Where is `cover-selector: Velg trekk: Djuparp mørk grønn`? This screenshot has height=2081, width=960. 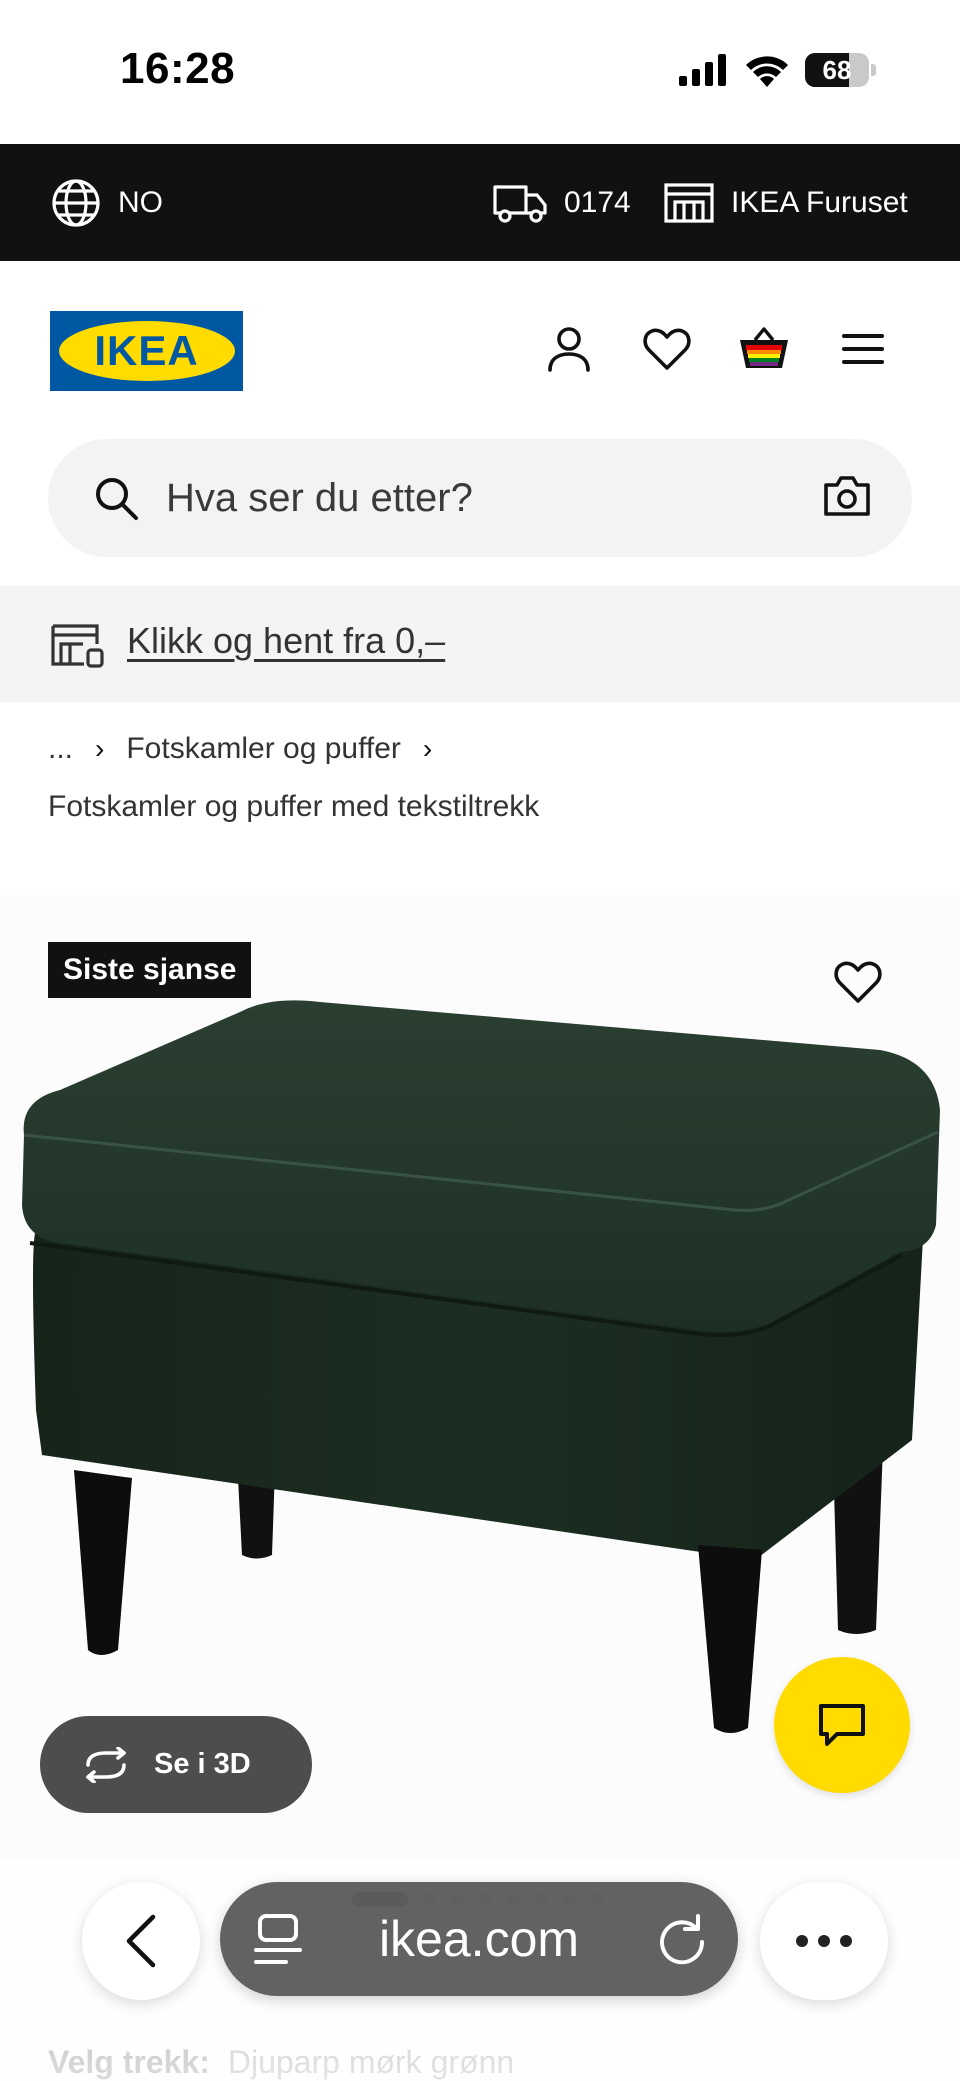
cover-selector: Velg trekk: Djuparp mørk grønn is located at coordinates (281, 2062).